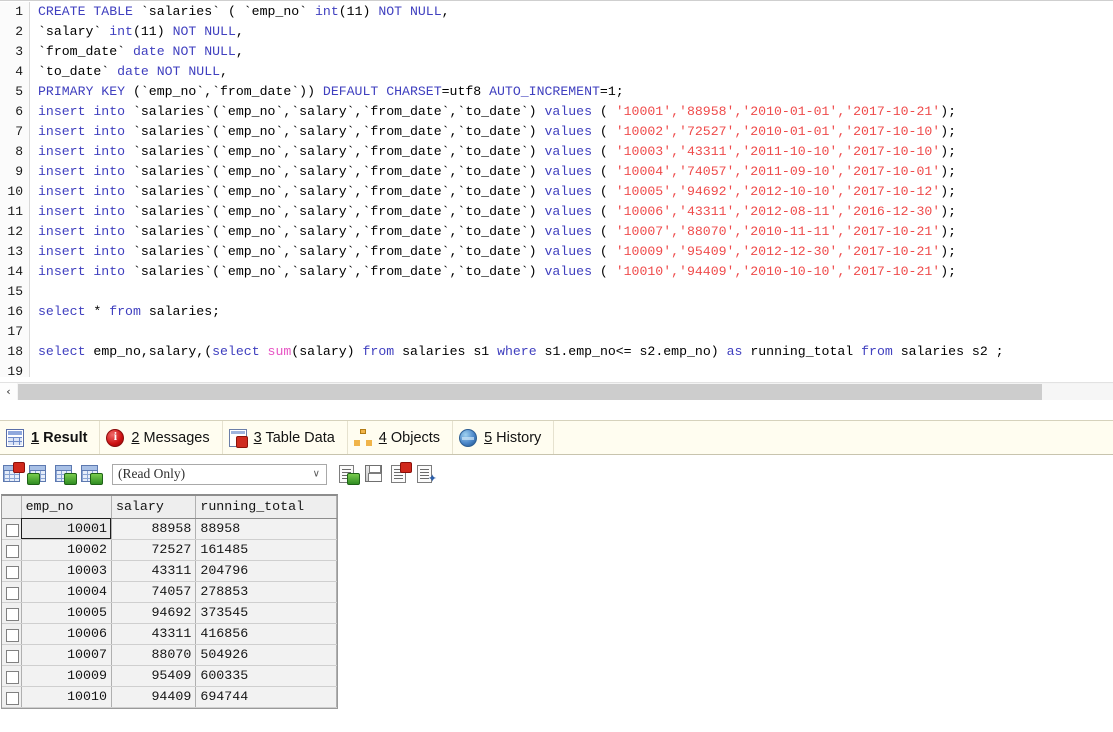 The height and width of the screenshot is (732, 1113). I want to click on cell-emp-no: 10007, so click(66, 655).